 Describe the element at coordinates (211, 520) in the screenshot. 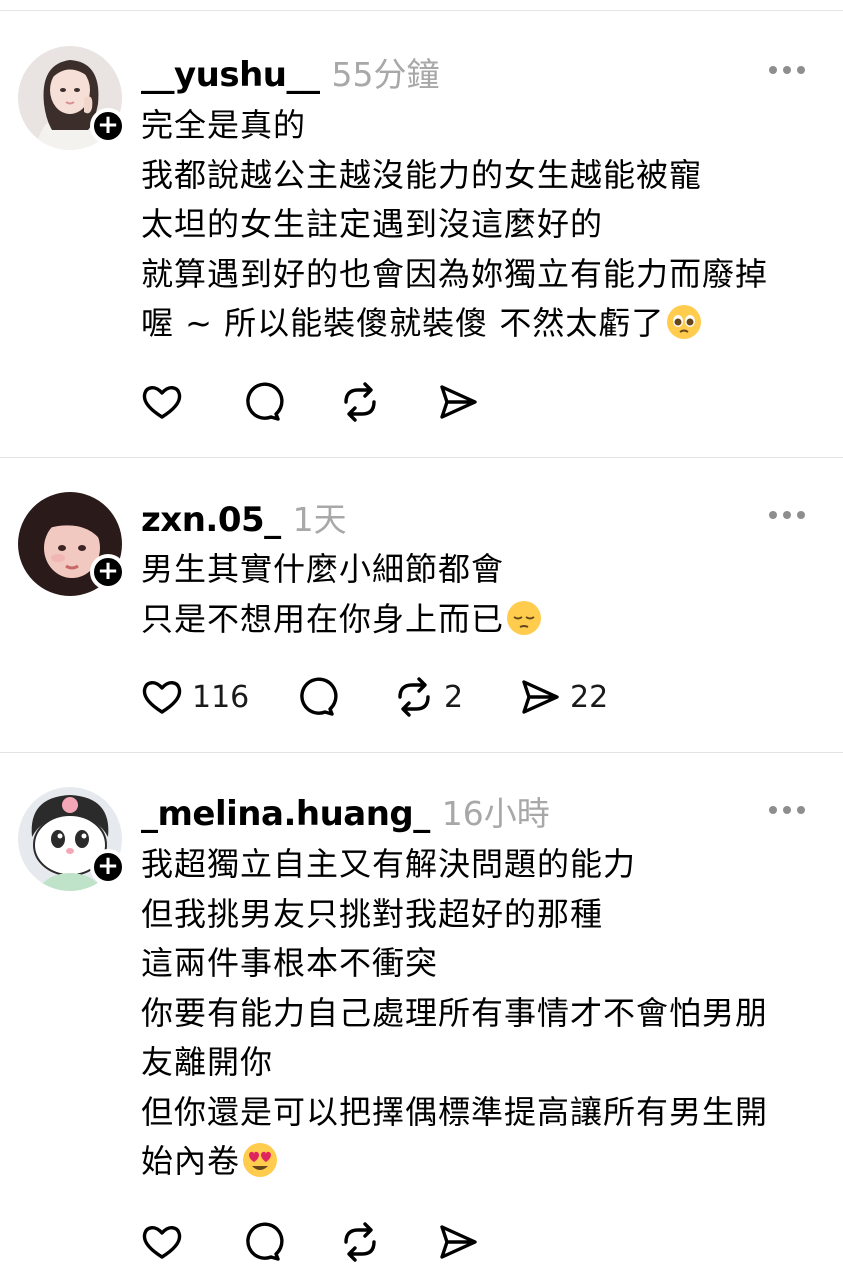

I see `username: zxn.05_` at that location.